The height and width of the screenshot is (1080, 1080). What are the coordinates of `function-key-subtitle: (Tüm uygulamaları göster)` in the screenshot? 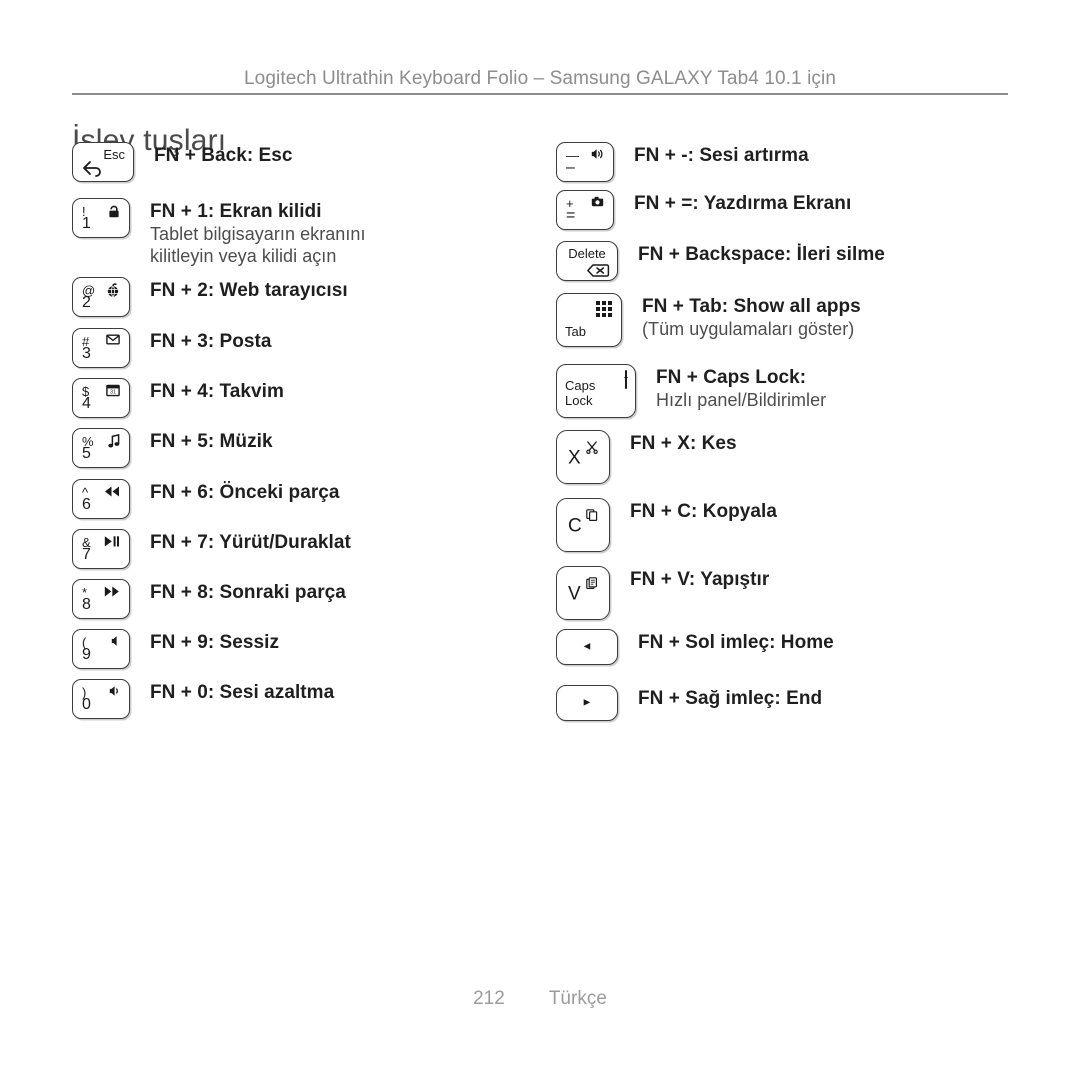 It's located at (748, 328).